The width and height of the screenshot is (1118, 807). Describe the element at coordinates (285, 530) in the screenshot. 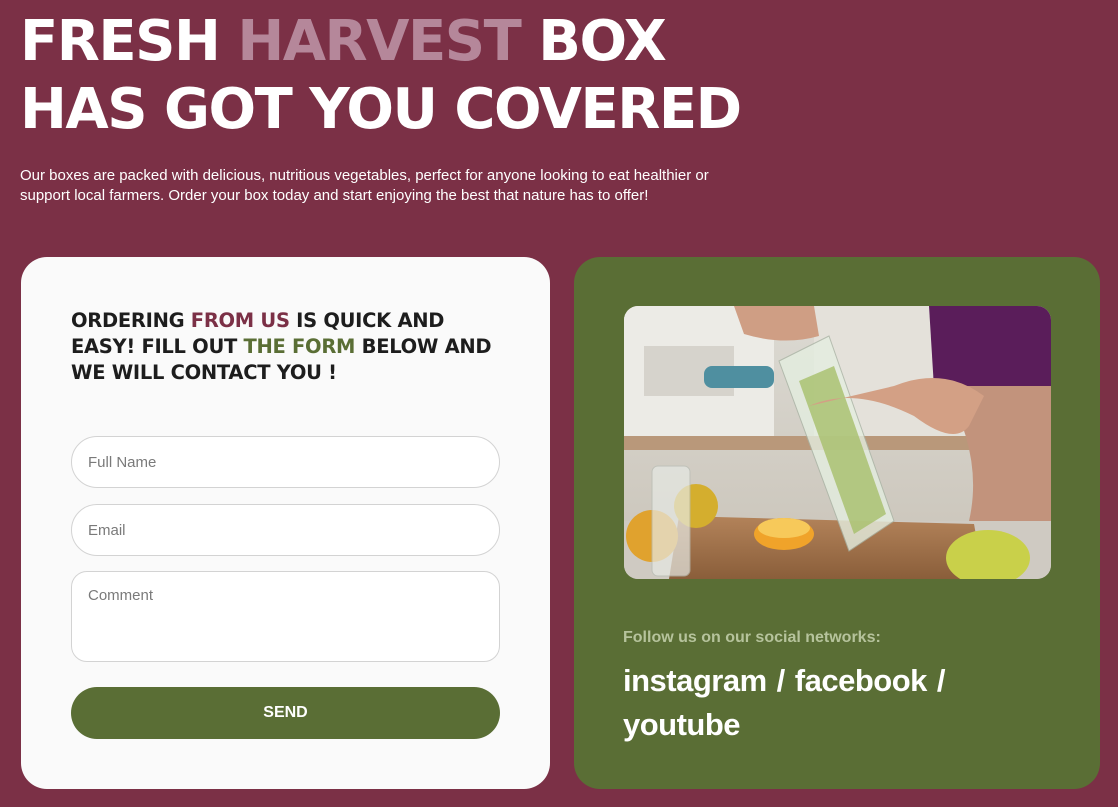

I see `email-input` at that location.